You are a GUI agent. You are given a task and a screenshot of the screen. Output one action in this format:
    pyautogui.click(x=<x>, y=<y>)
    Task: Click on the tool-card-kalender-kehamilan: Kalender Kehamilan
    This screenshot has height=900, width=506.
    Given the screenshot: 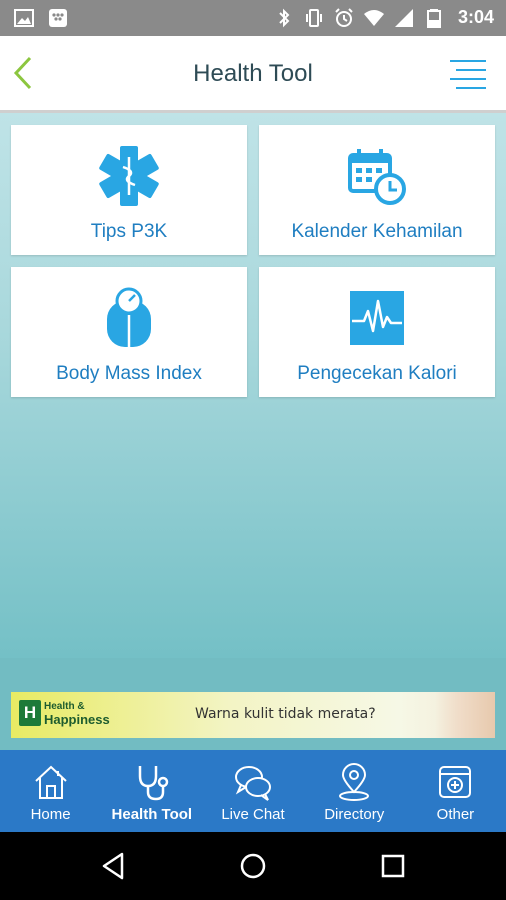 What is the action you would take?
    pyautogui.click(x=377, y=190)
    